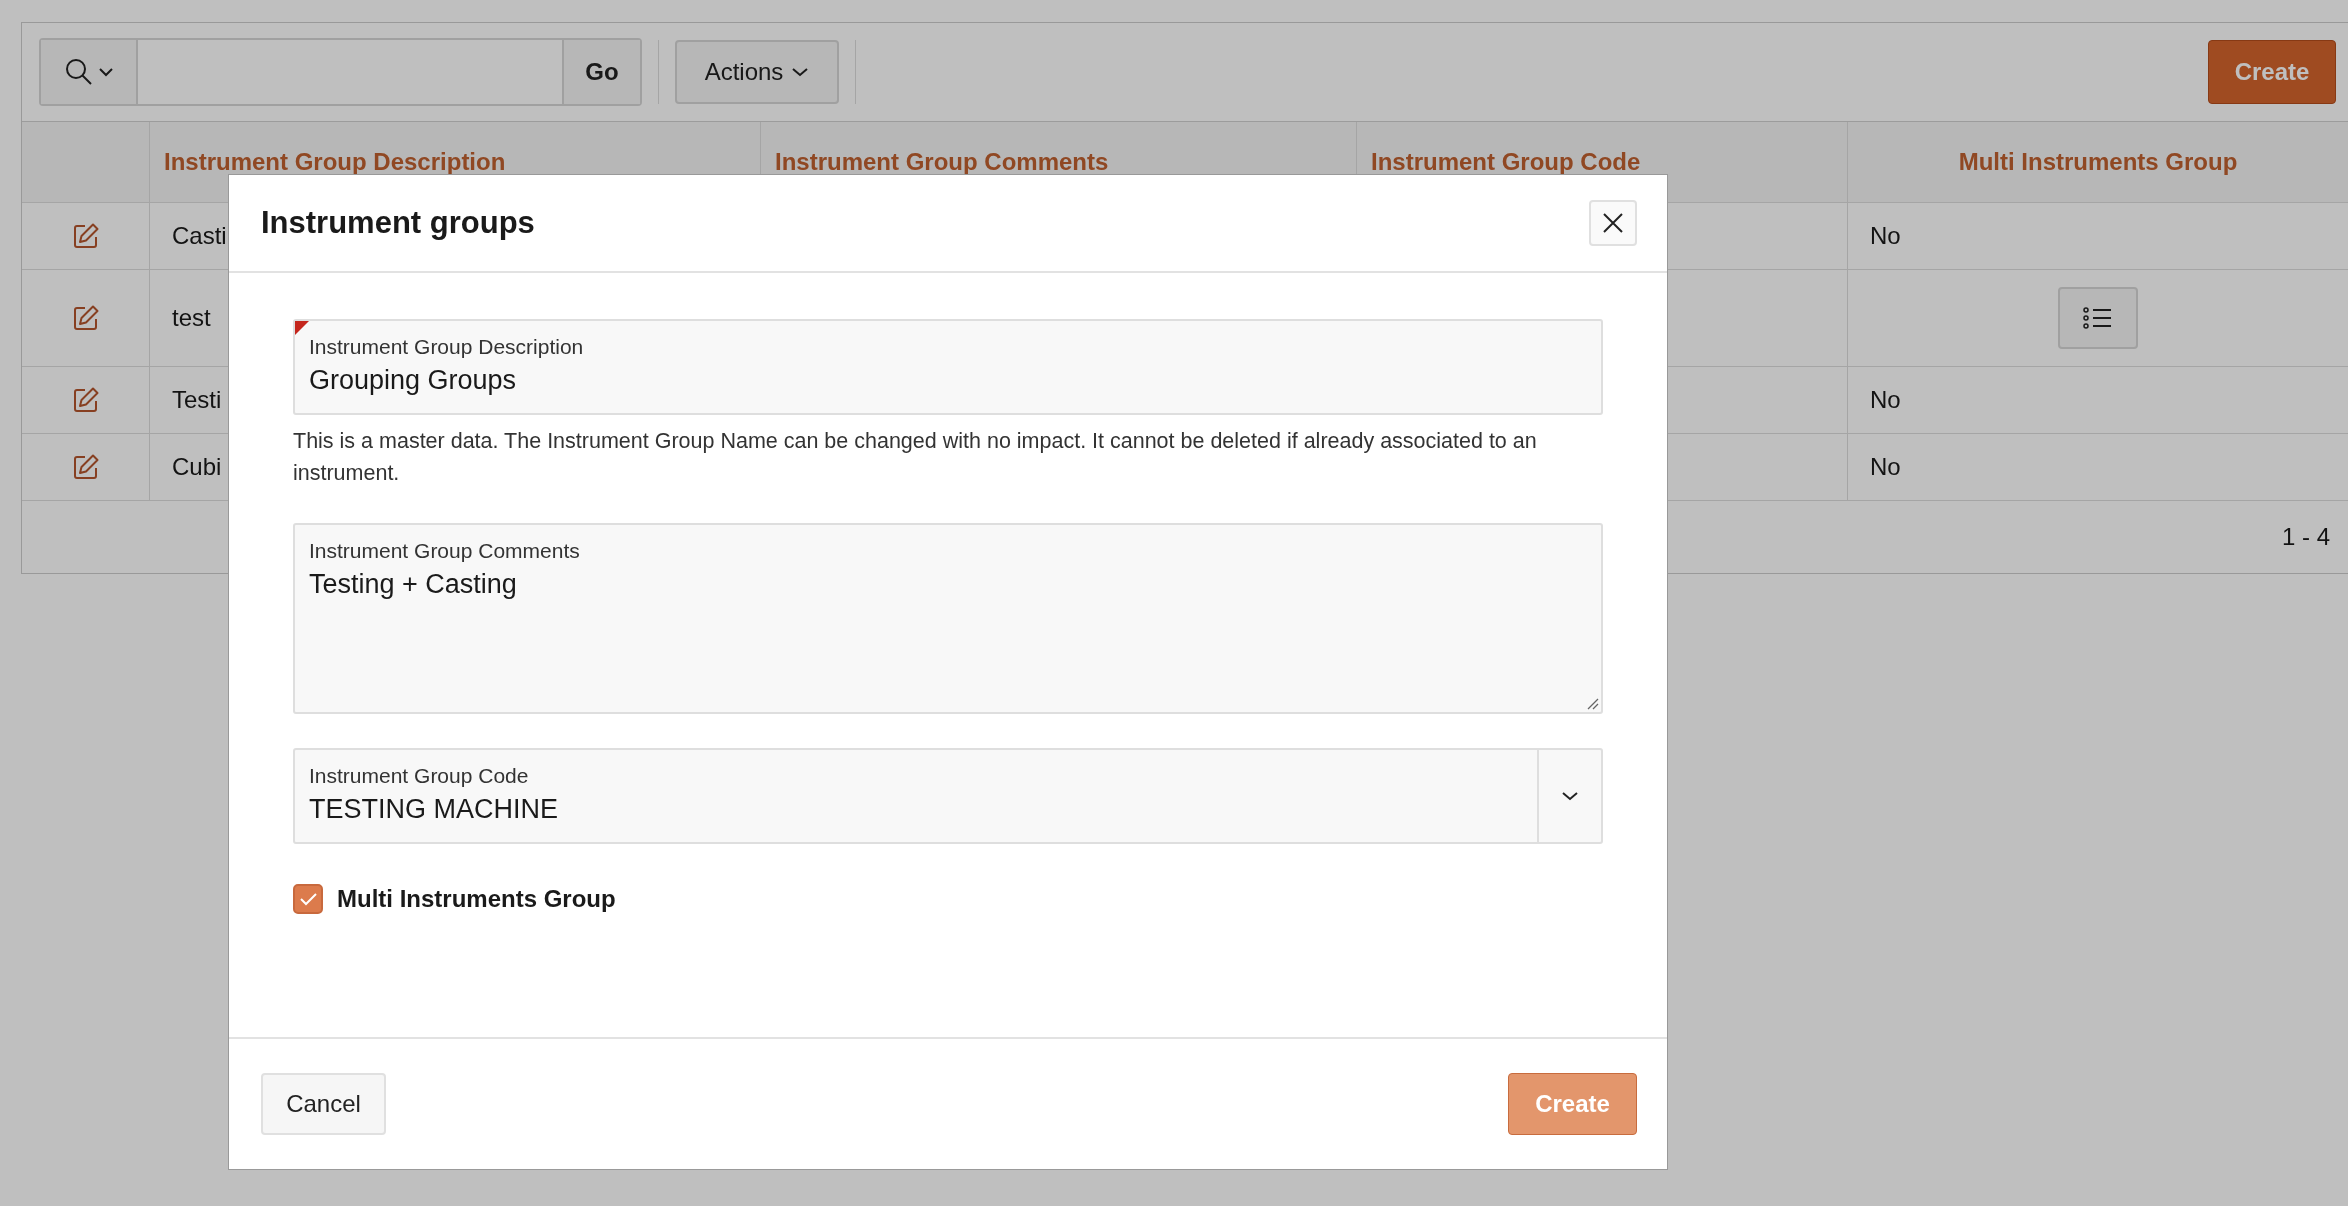  I want to click on table-cell: Testi, so click(197, 400).